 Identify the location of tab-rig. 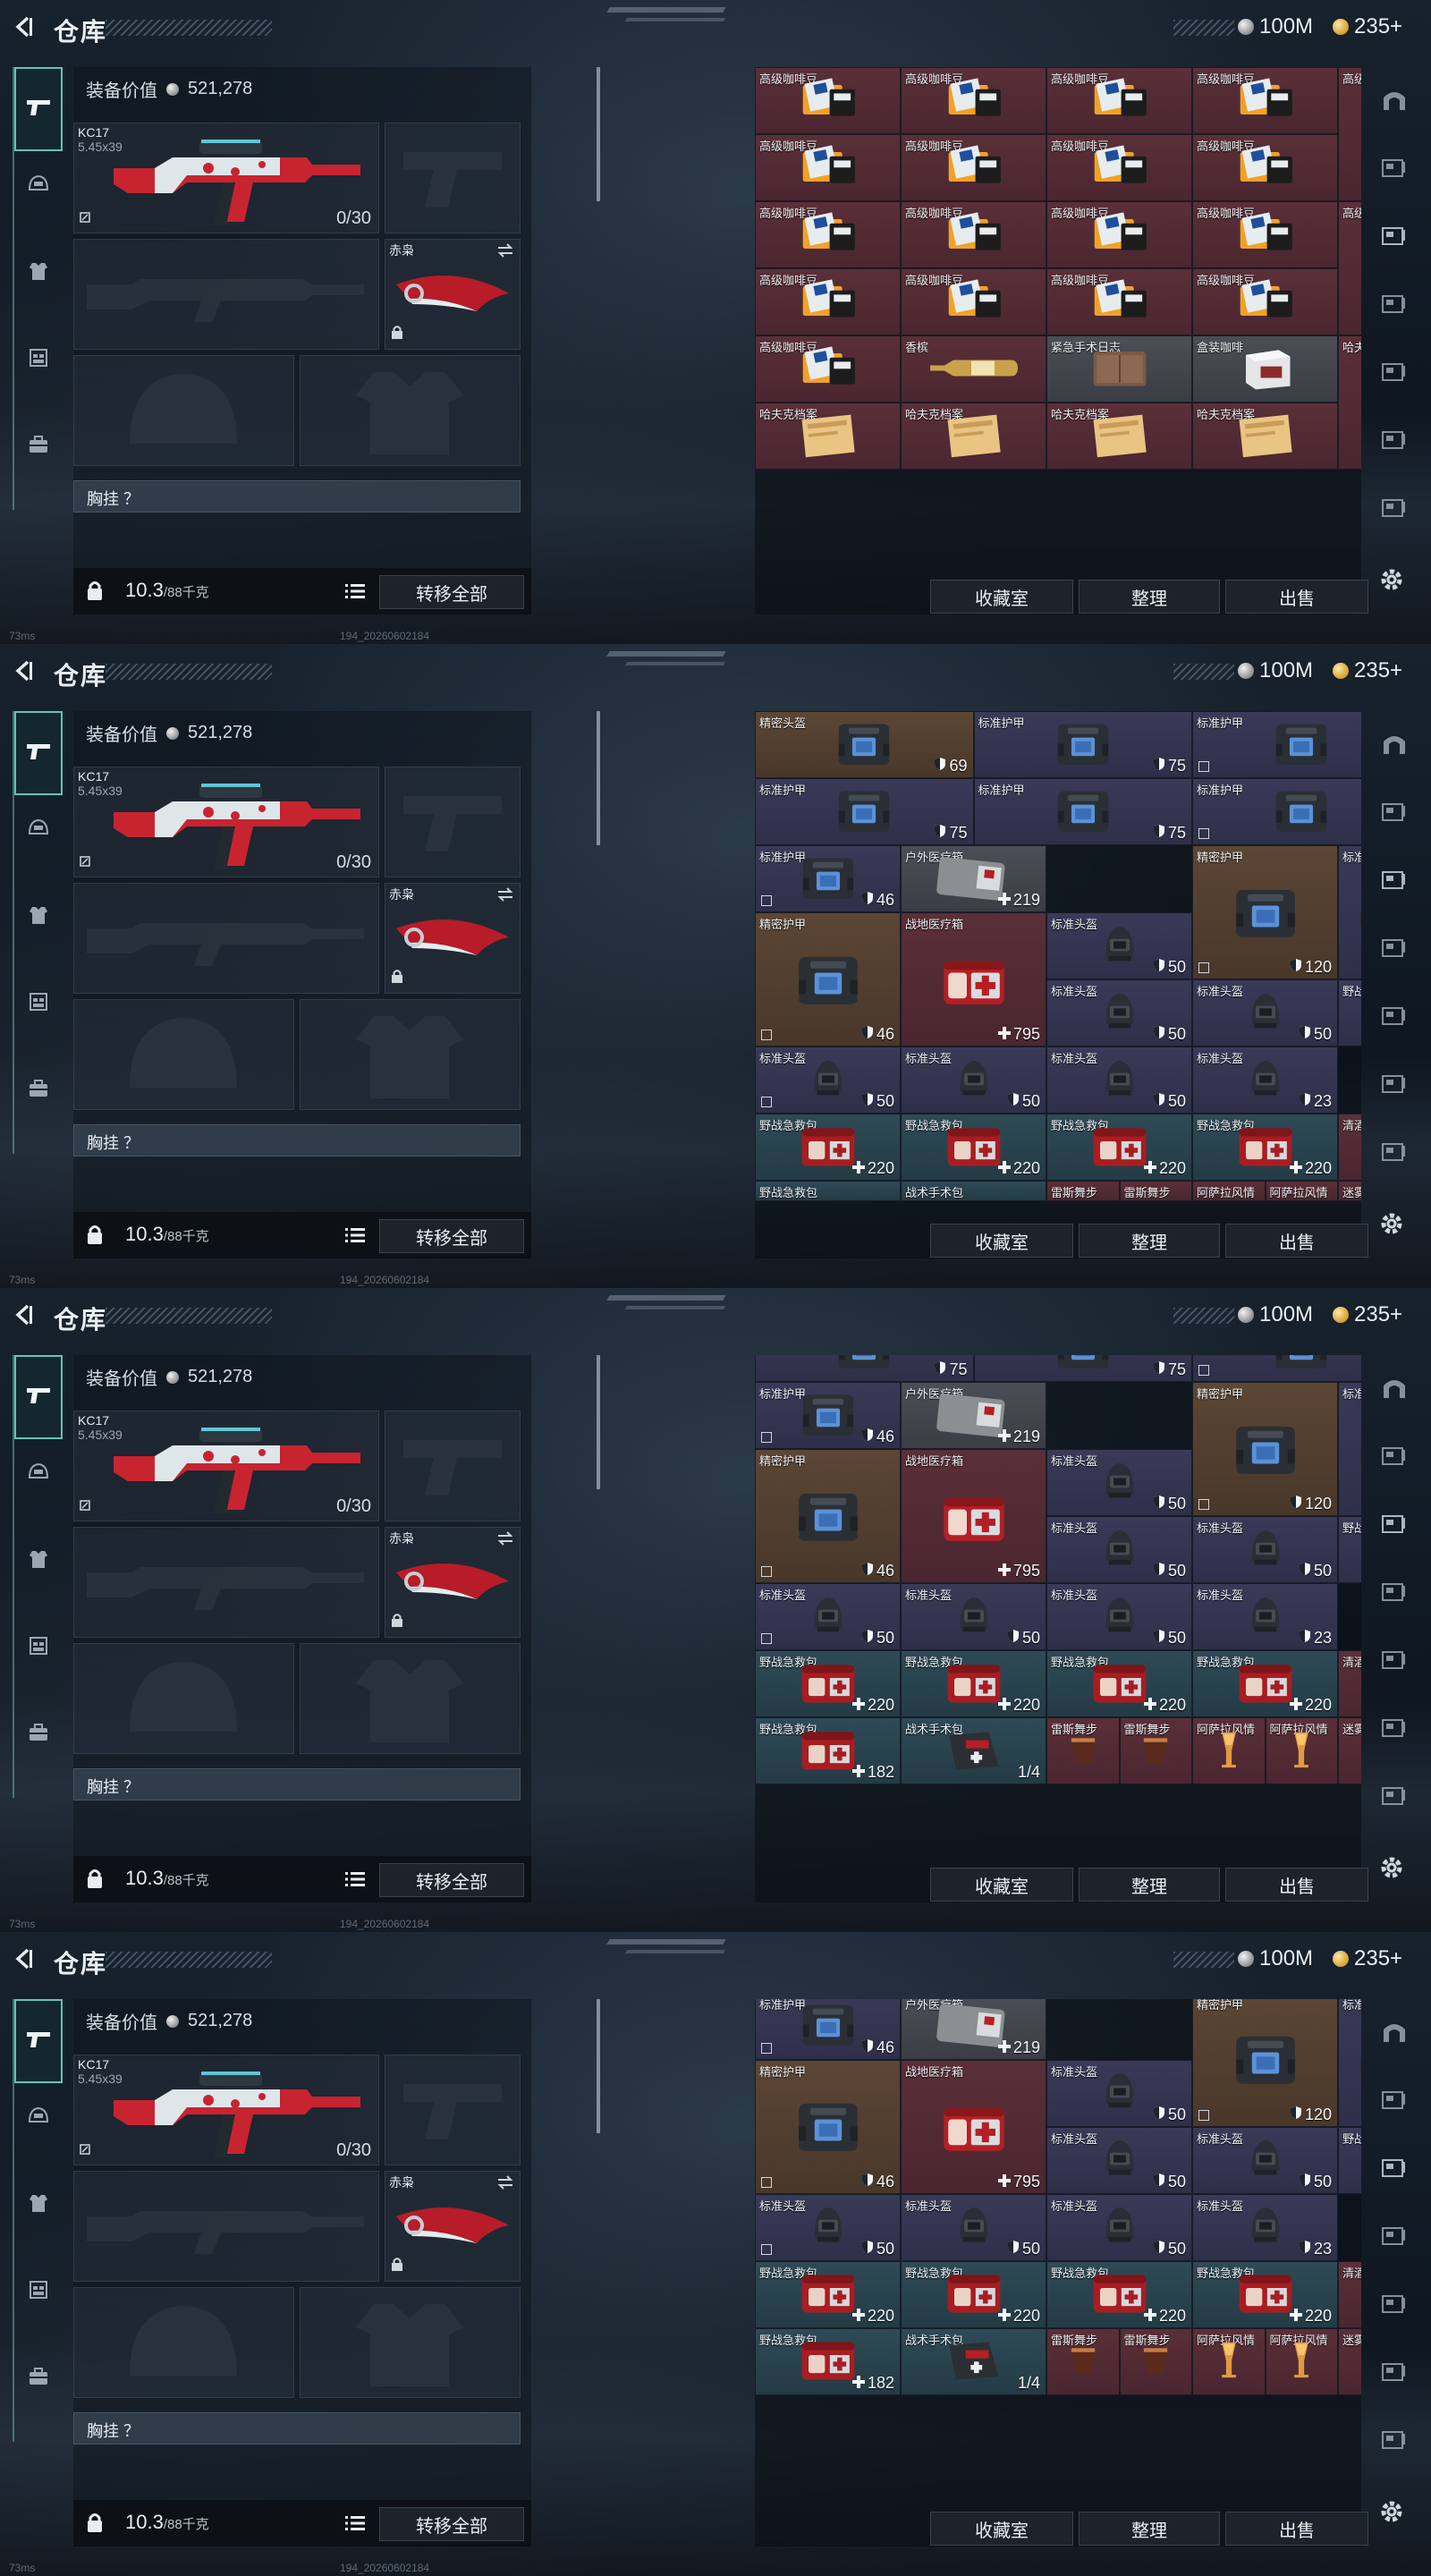
(39, 1647).